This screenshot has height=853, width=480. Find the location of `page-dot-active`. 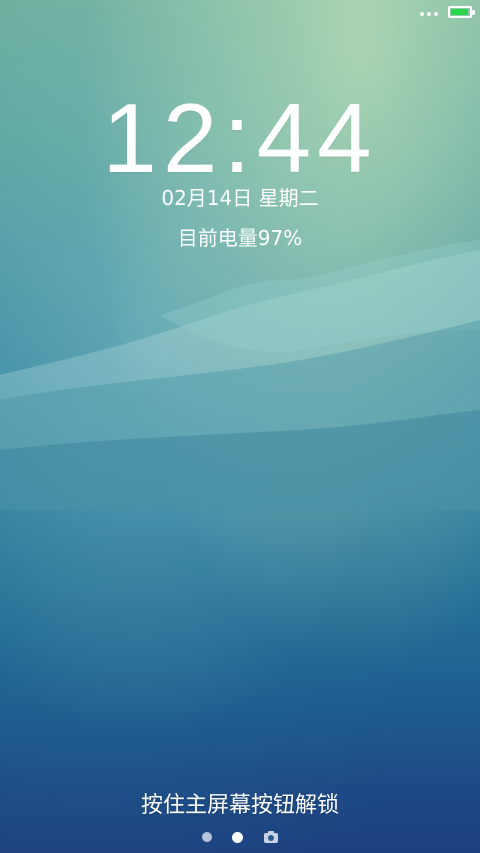

page-dot-active is located at coordinates (237, 837).